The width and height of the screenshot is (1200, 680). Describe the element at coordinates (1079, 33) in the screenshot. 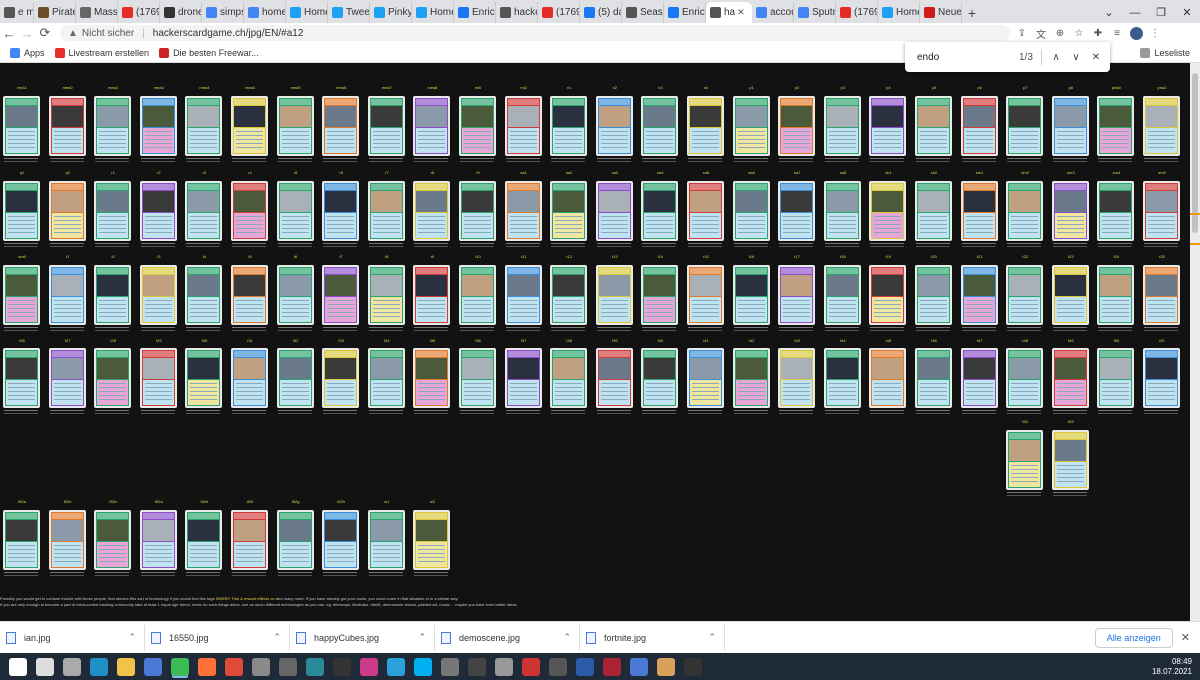

I see `bookmark-star-icon: ☆` at that location.